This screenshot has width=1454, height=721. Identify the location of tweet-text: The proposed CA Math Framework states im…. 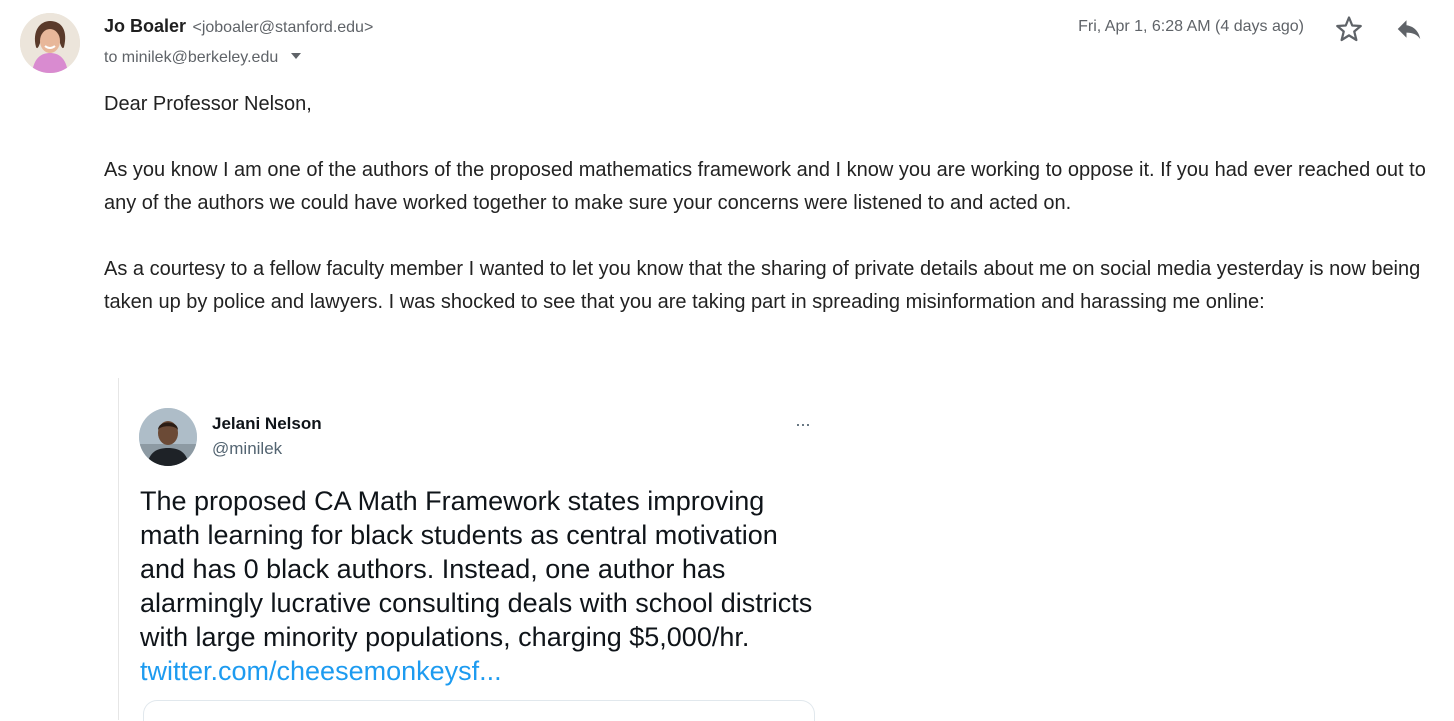
(485, 586).